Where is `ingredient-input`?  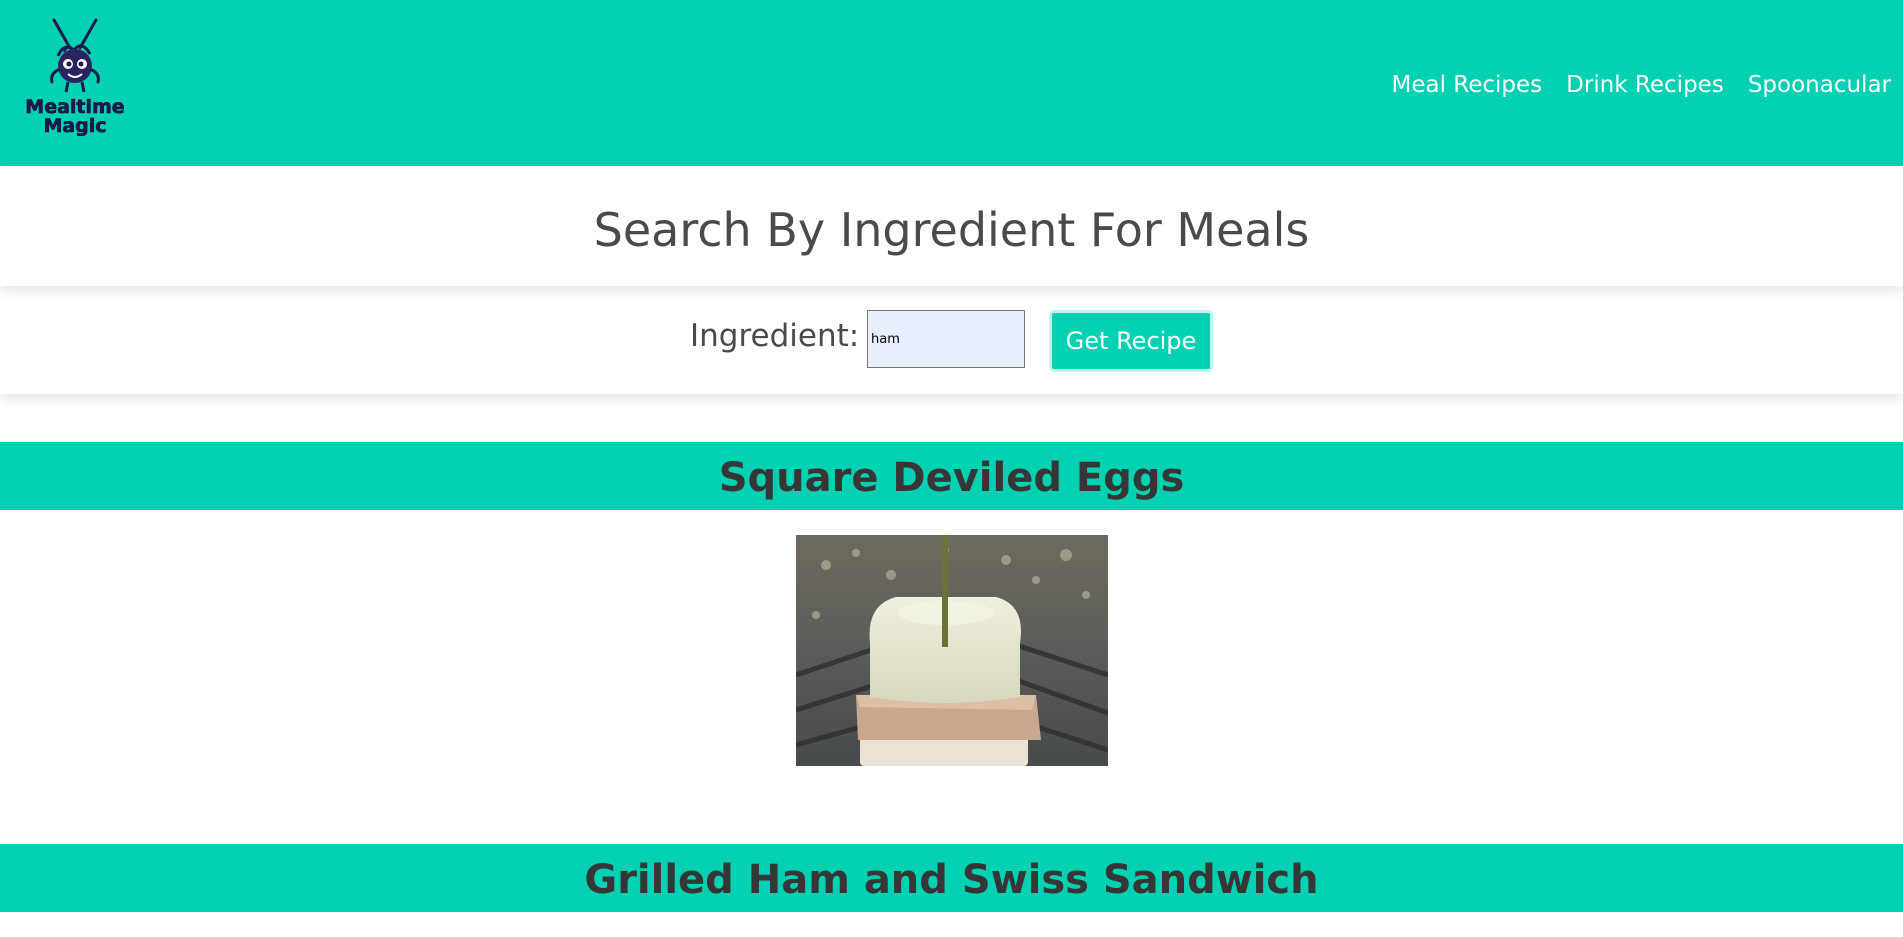 ingredient-input is located at coordinates (946, 339).